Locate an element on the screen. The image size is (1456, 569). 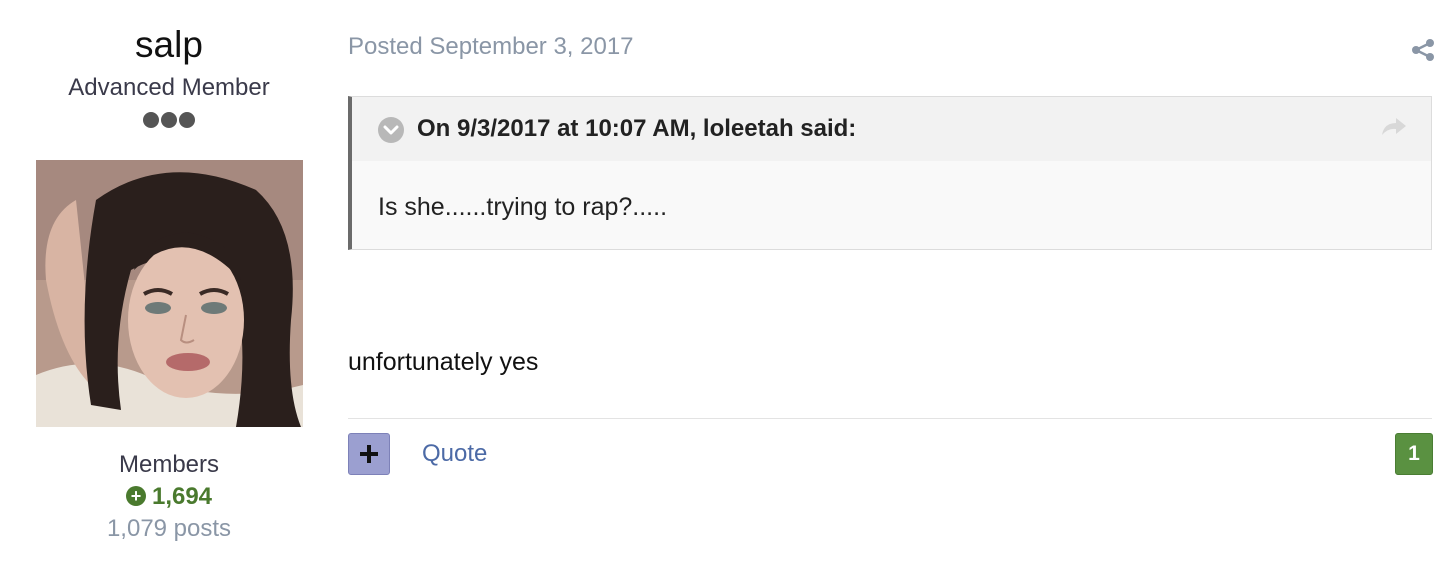
reputation-value: 1,694 is located at coordinates (182, 496).